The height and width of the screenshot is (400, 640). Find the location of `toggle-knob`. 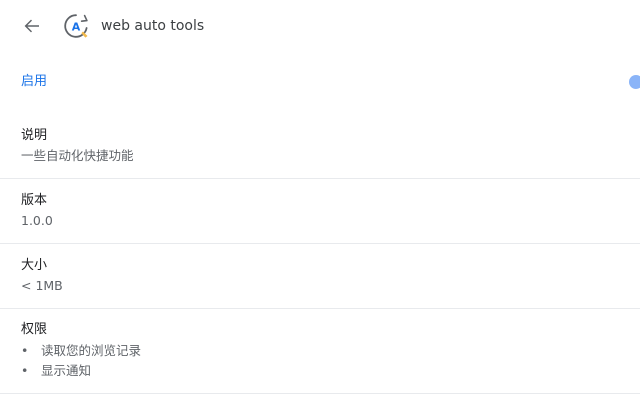

toggle-knob is located at coordinates (634, 82).